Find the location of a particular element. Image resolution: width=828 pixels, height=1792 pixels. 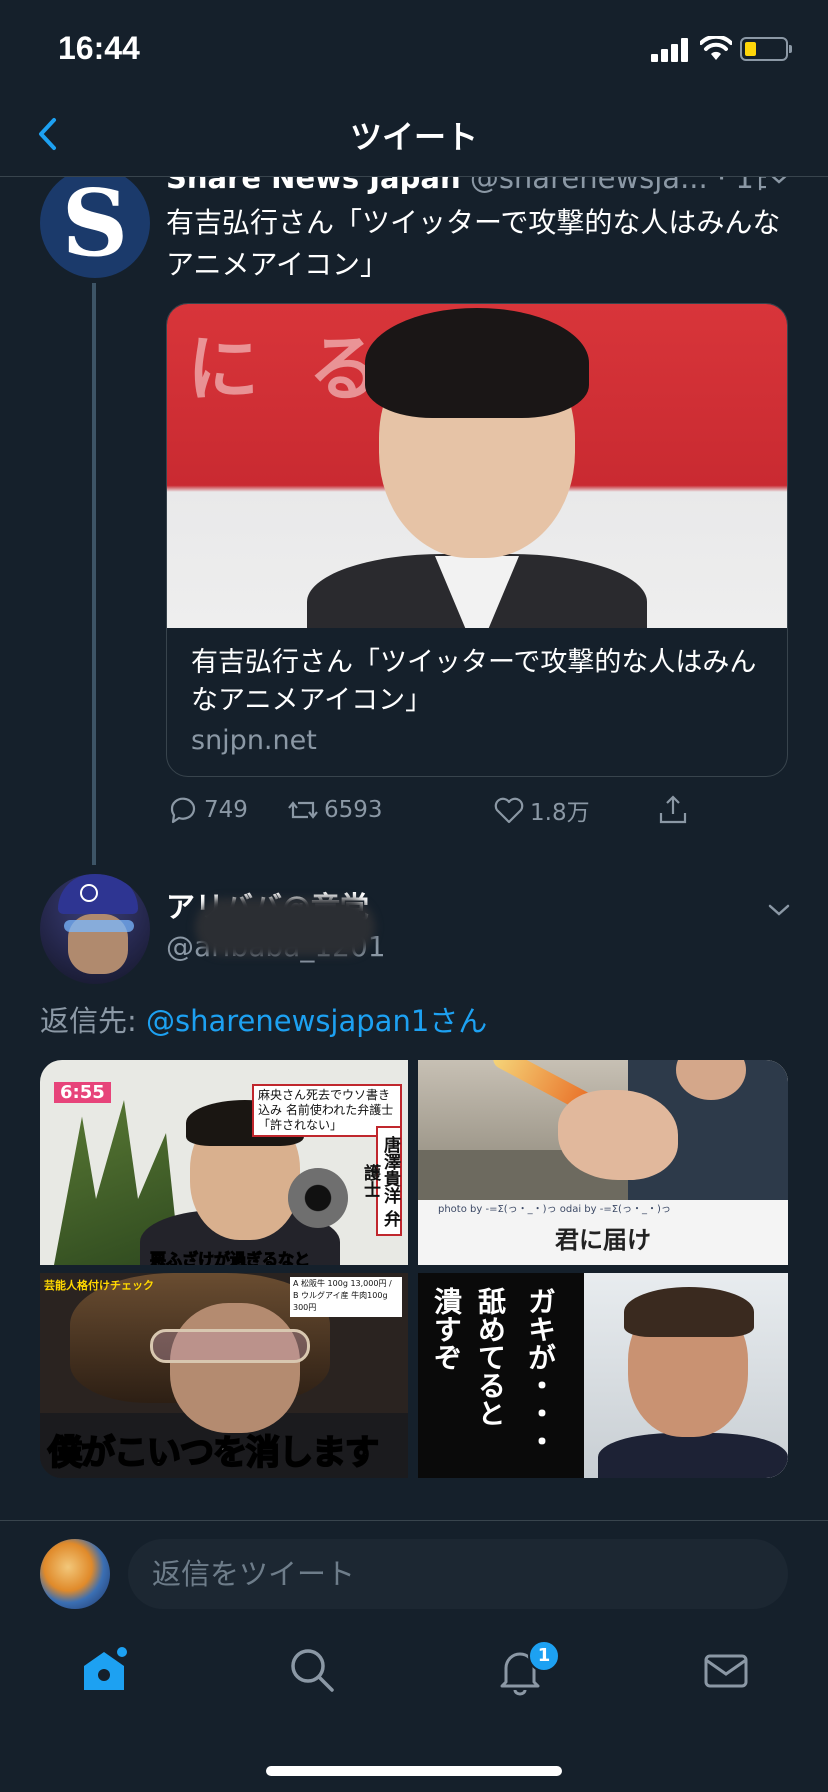

reply-icon is located at coordinates (183, 810).